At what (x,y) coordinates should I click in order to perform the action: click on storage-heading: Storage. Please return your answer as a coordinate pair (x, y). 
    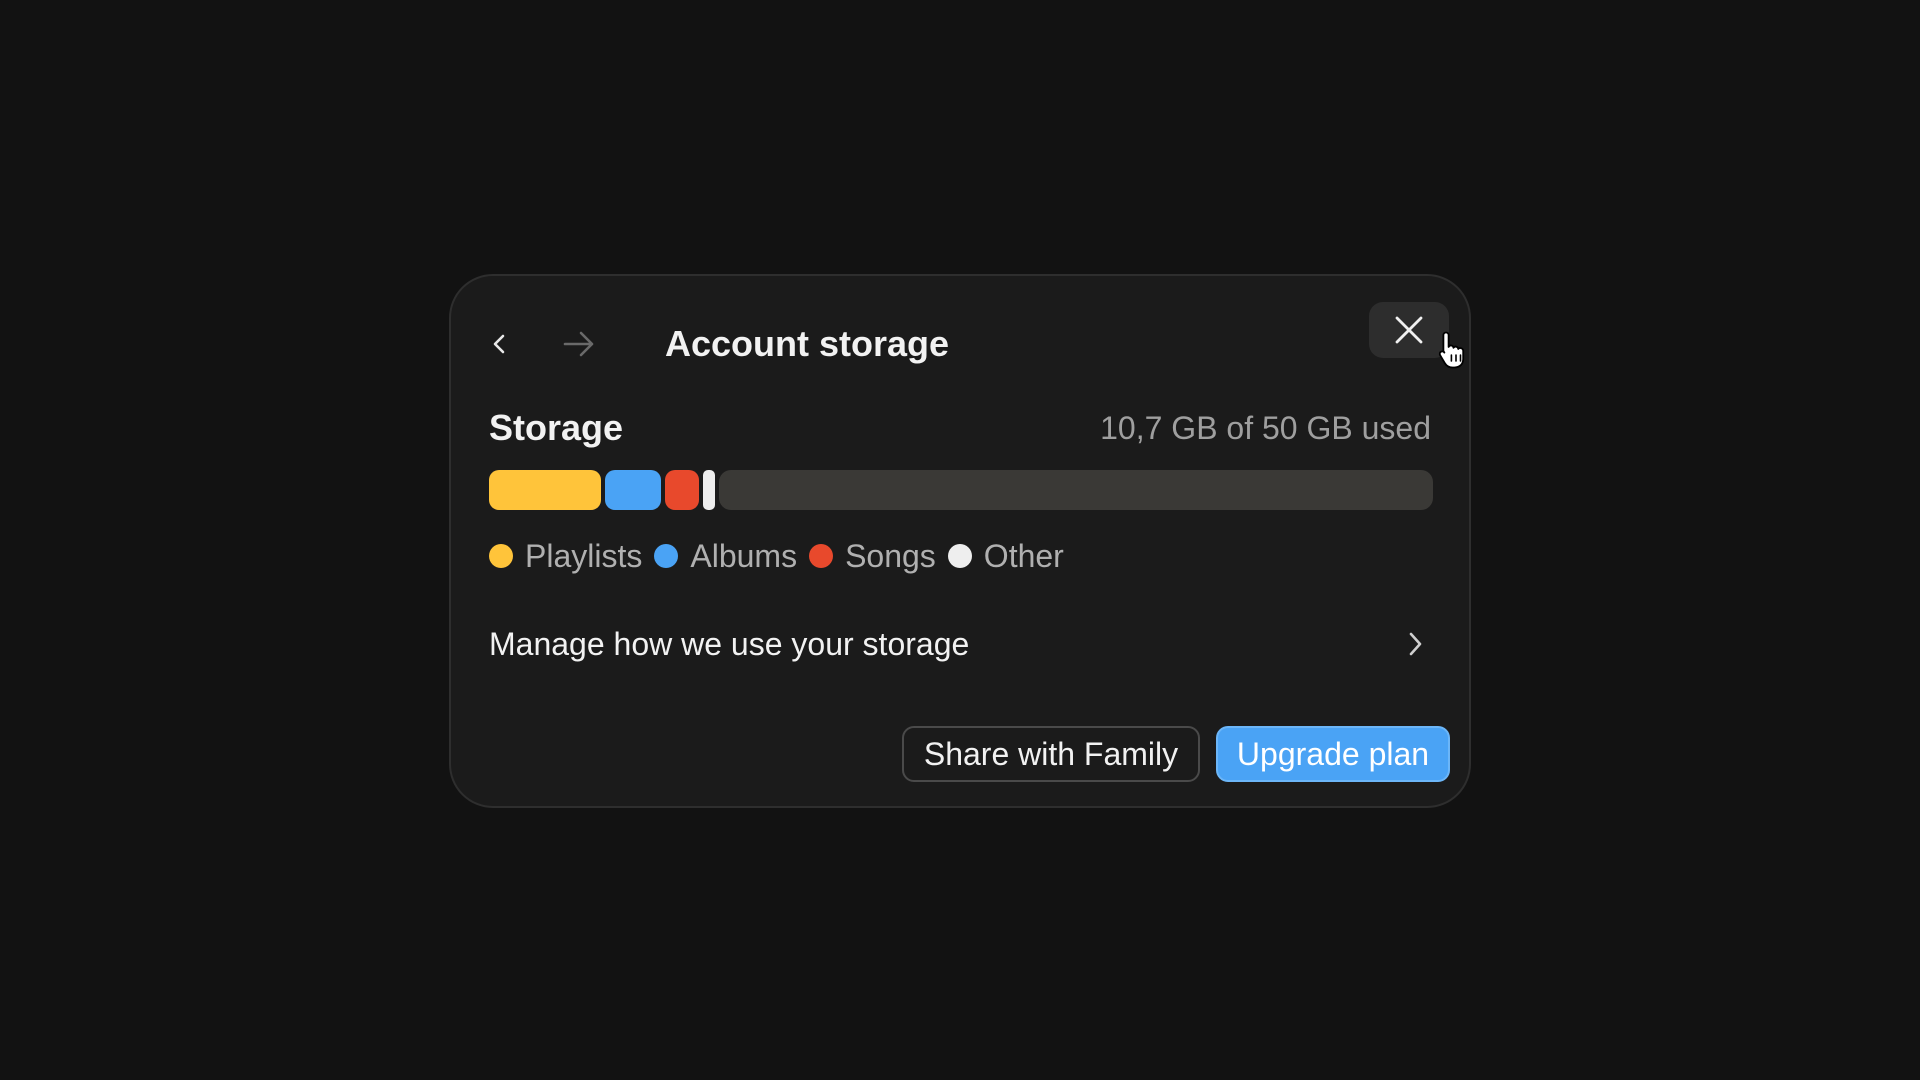
    Looking at the image, I should click on (556, 427).